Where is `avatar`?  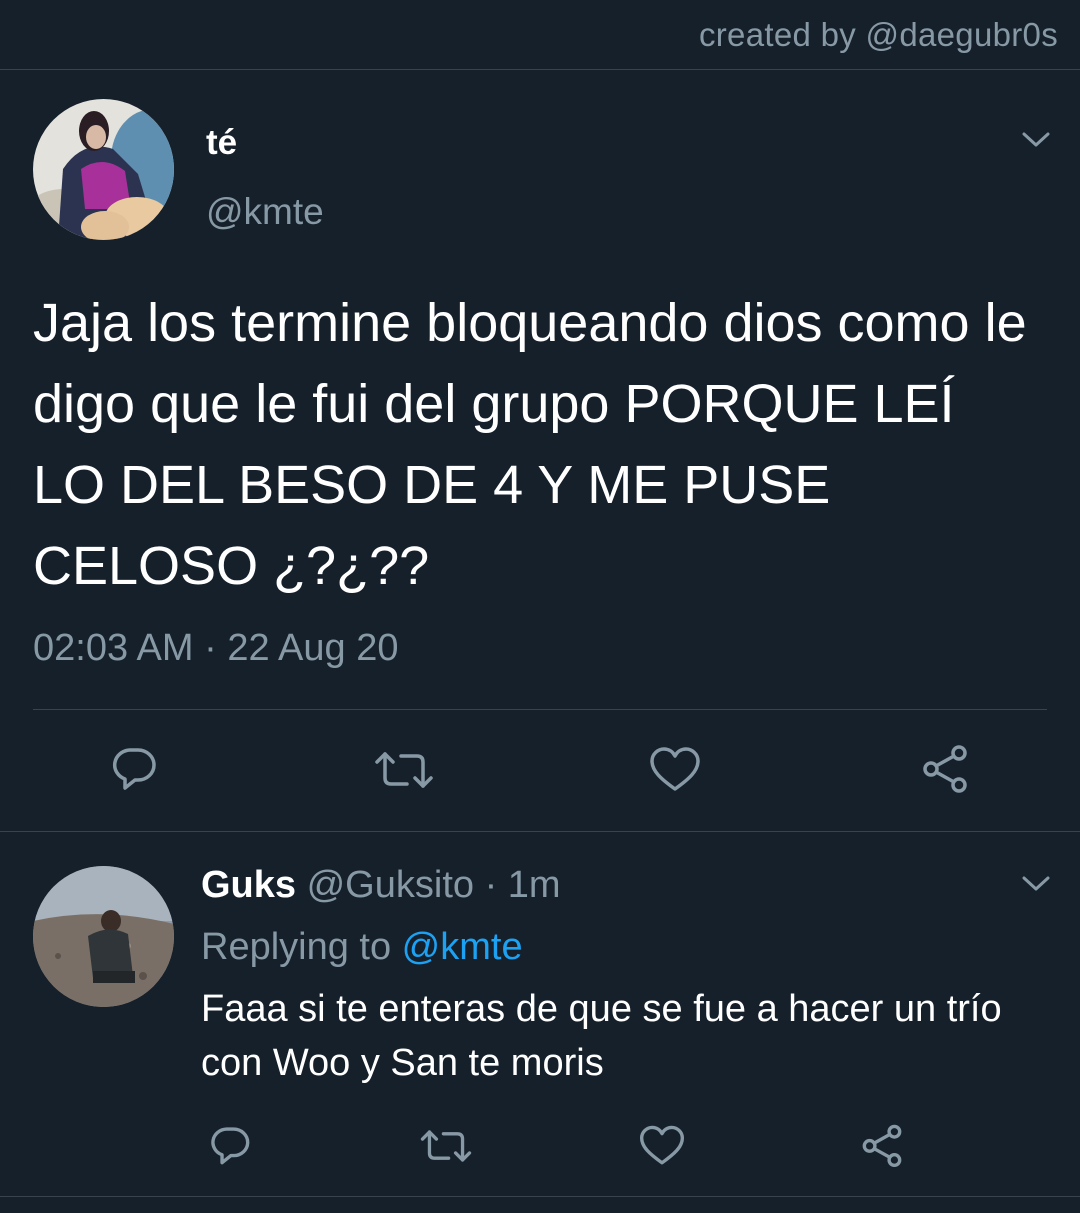 avatar is located at coordinates (103, 169).